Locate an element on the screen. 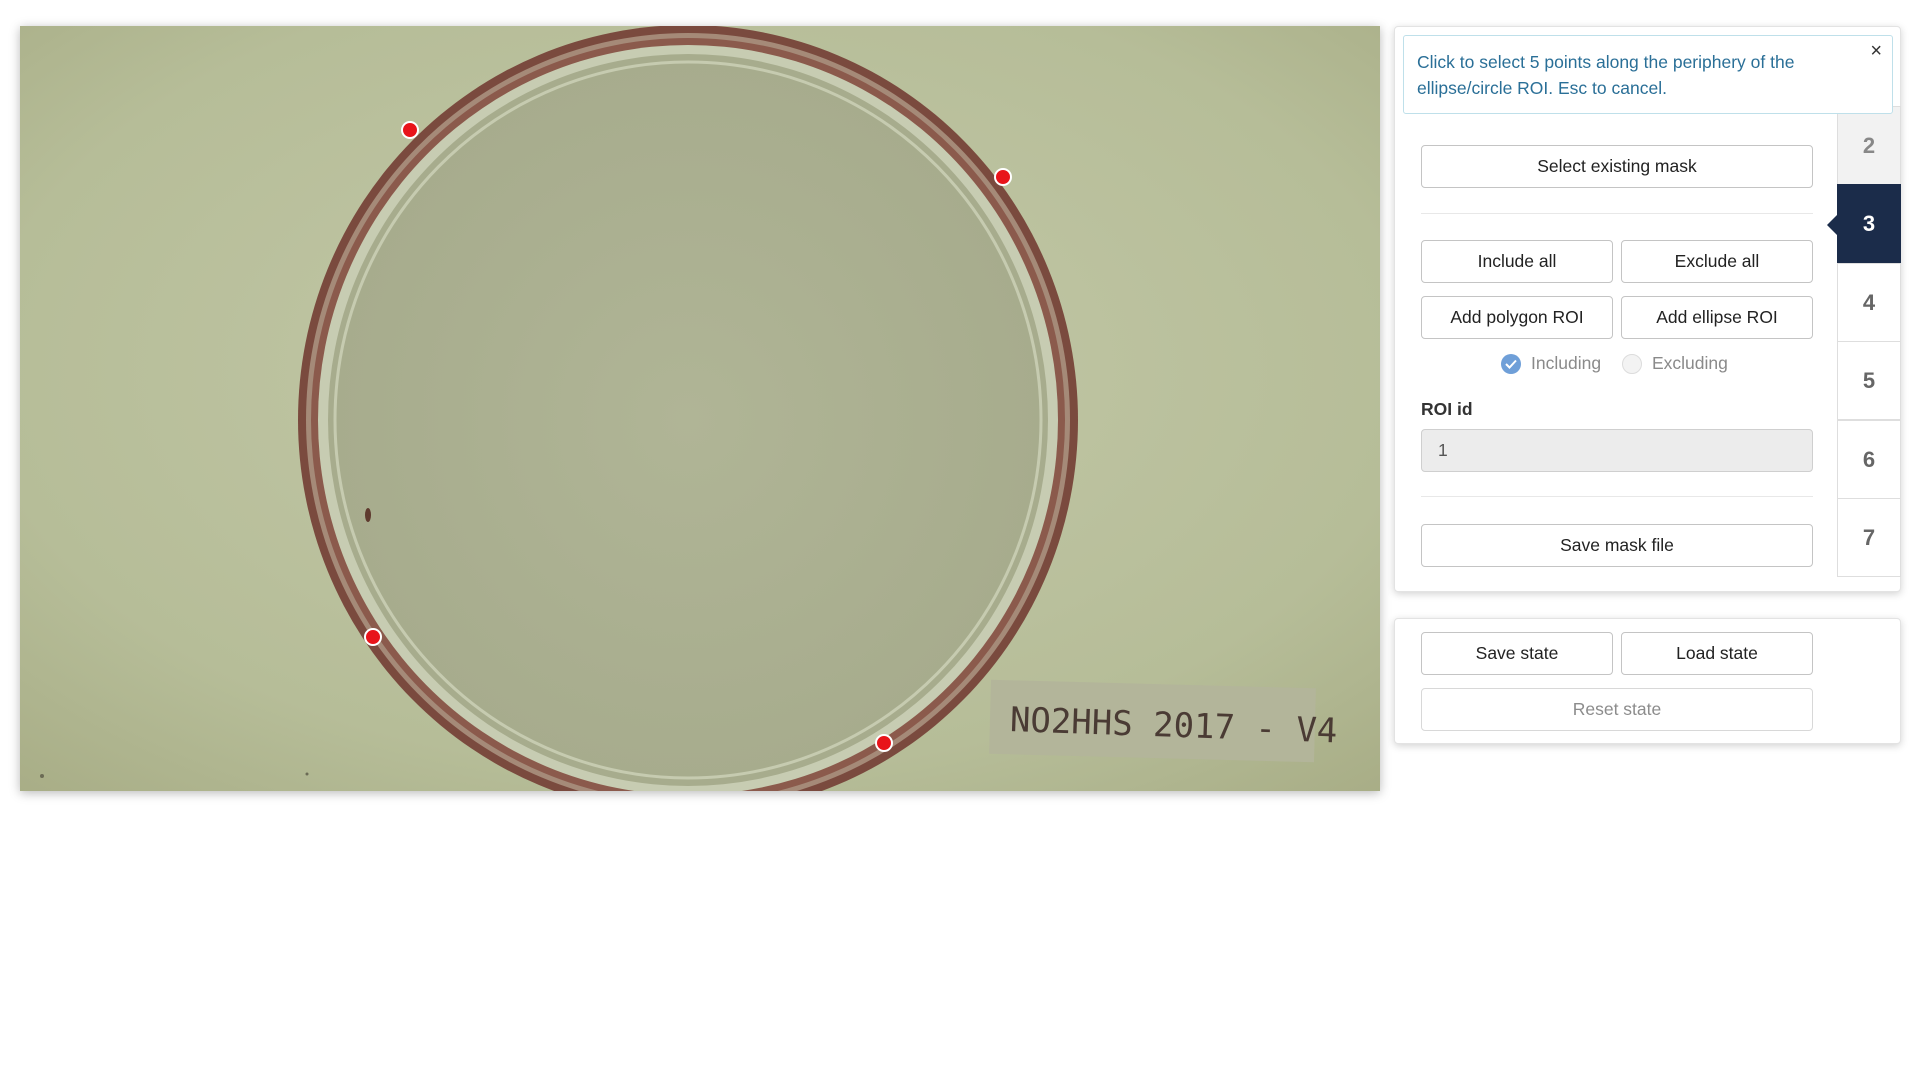 The image size is (1920, 1080). radio-checked-icon is located at coordinates (1511, 363).